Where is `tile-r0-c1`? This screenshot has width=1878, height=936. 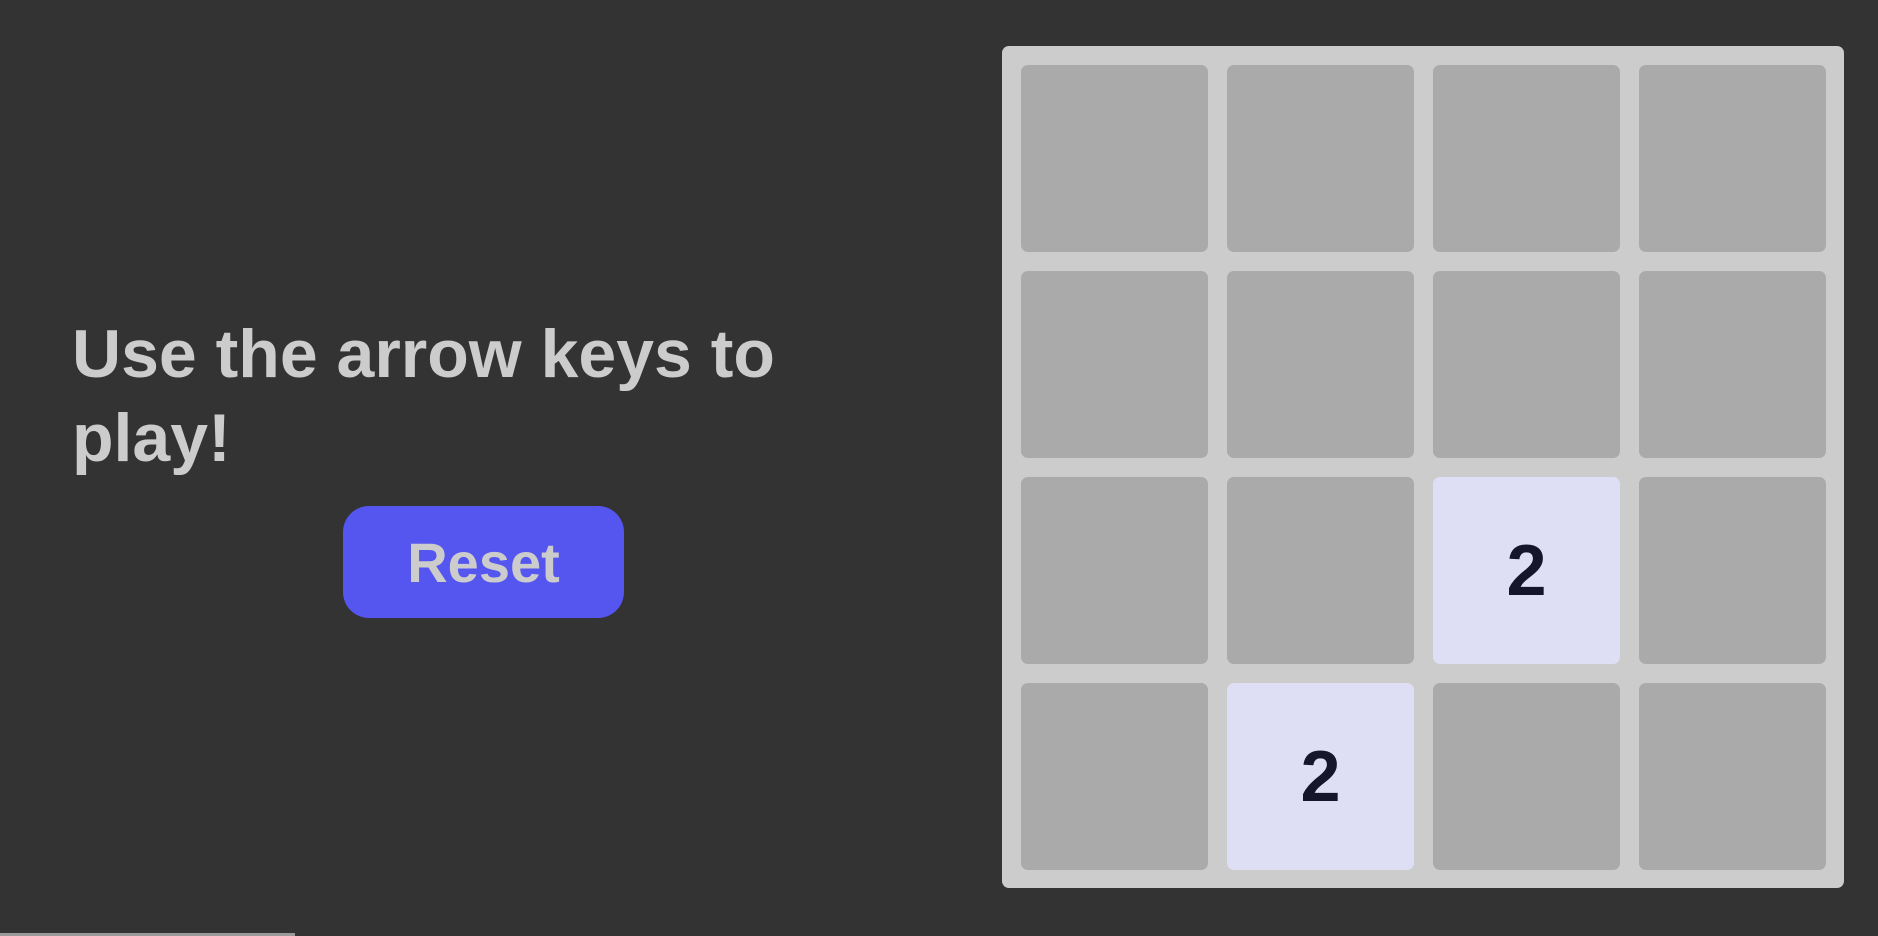 tile-r0-c1 is located at coordinates (1320, 158).